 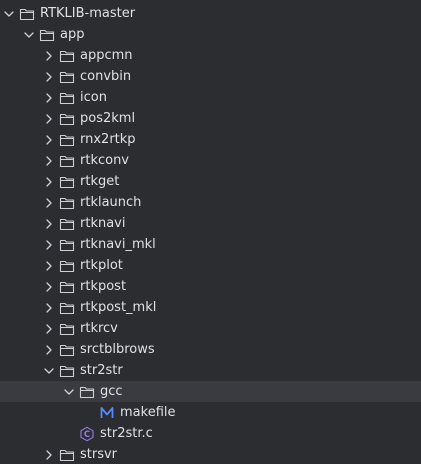 What do you see at coordinates (99, 328) in the screenshot?
I see `tree-item-label: rtkrcv` at bounding box center [99, 328].